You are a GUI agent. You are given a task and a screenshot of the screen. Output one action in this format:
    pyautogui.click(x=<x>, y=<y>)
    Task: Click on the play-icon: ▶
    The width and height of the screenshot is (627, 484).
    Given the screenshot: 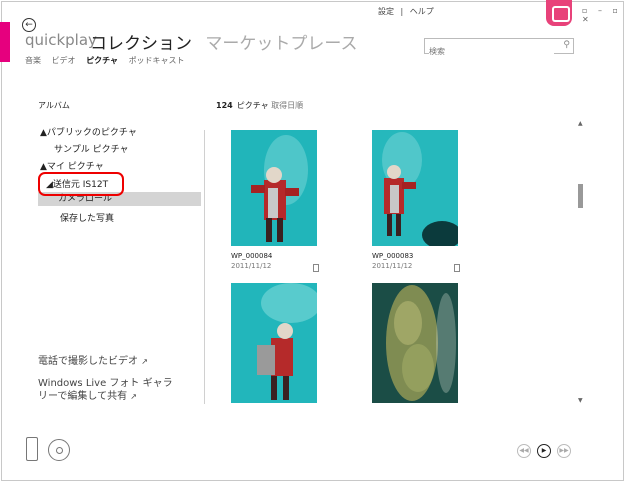 What is the action you would take?
    pyautogui.click(x=544, y=451)
    